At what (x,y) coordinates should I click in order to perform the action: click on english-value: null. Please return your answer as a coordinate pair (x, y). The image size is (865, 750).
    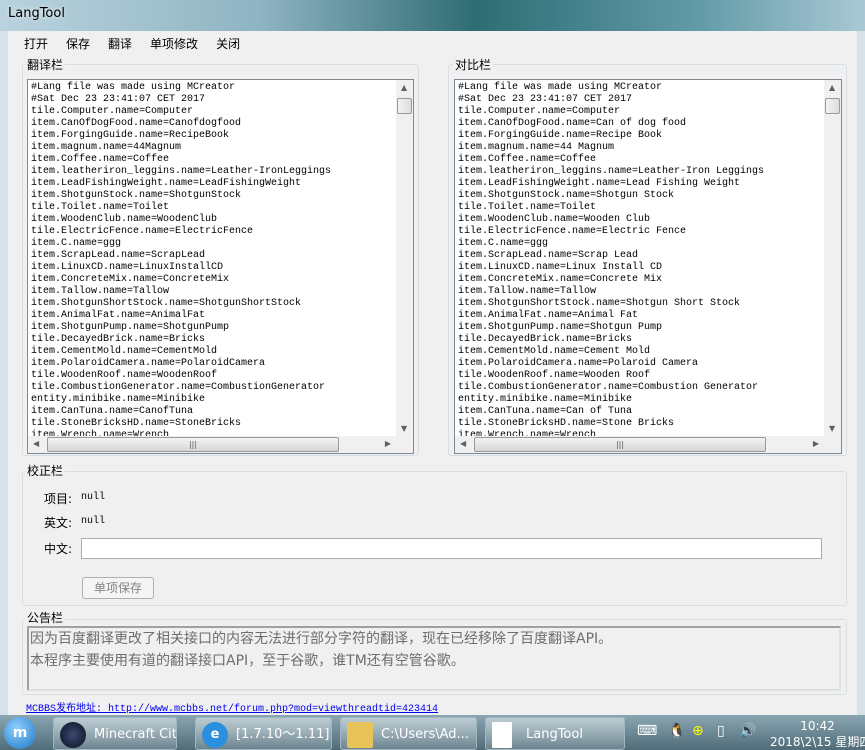
    Looking at the image, I should click on (93, 521).